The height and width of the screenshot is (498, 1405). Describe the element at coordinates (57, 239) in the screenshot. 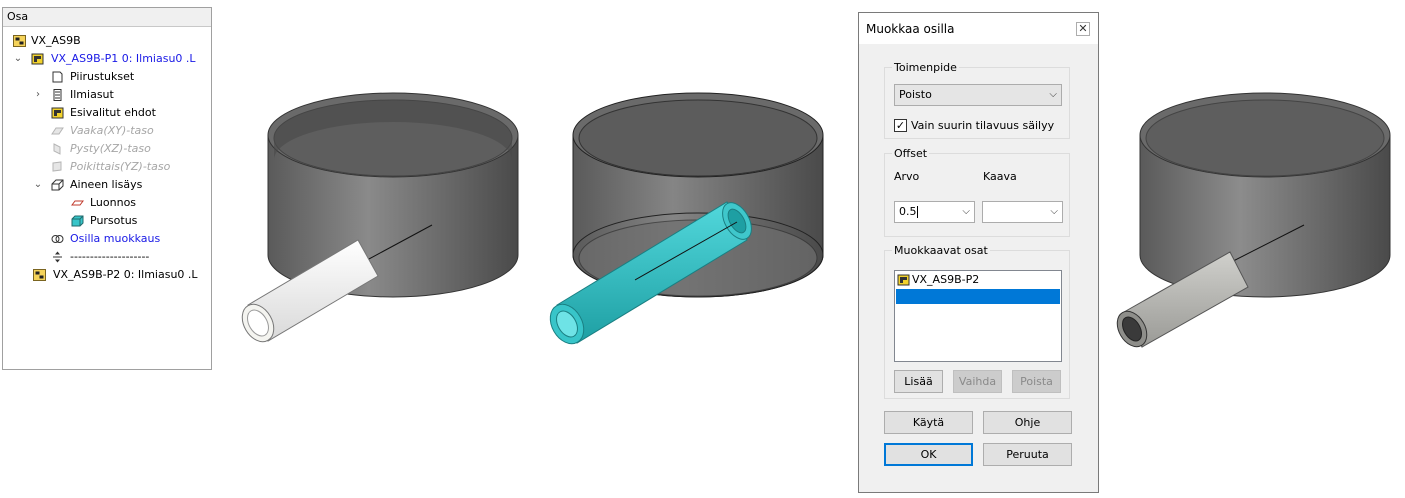

I see `modify-by-parts-icon` at that location.